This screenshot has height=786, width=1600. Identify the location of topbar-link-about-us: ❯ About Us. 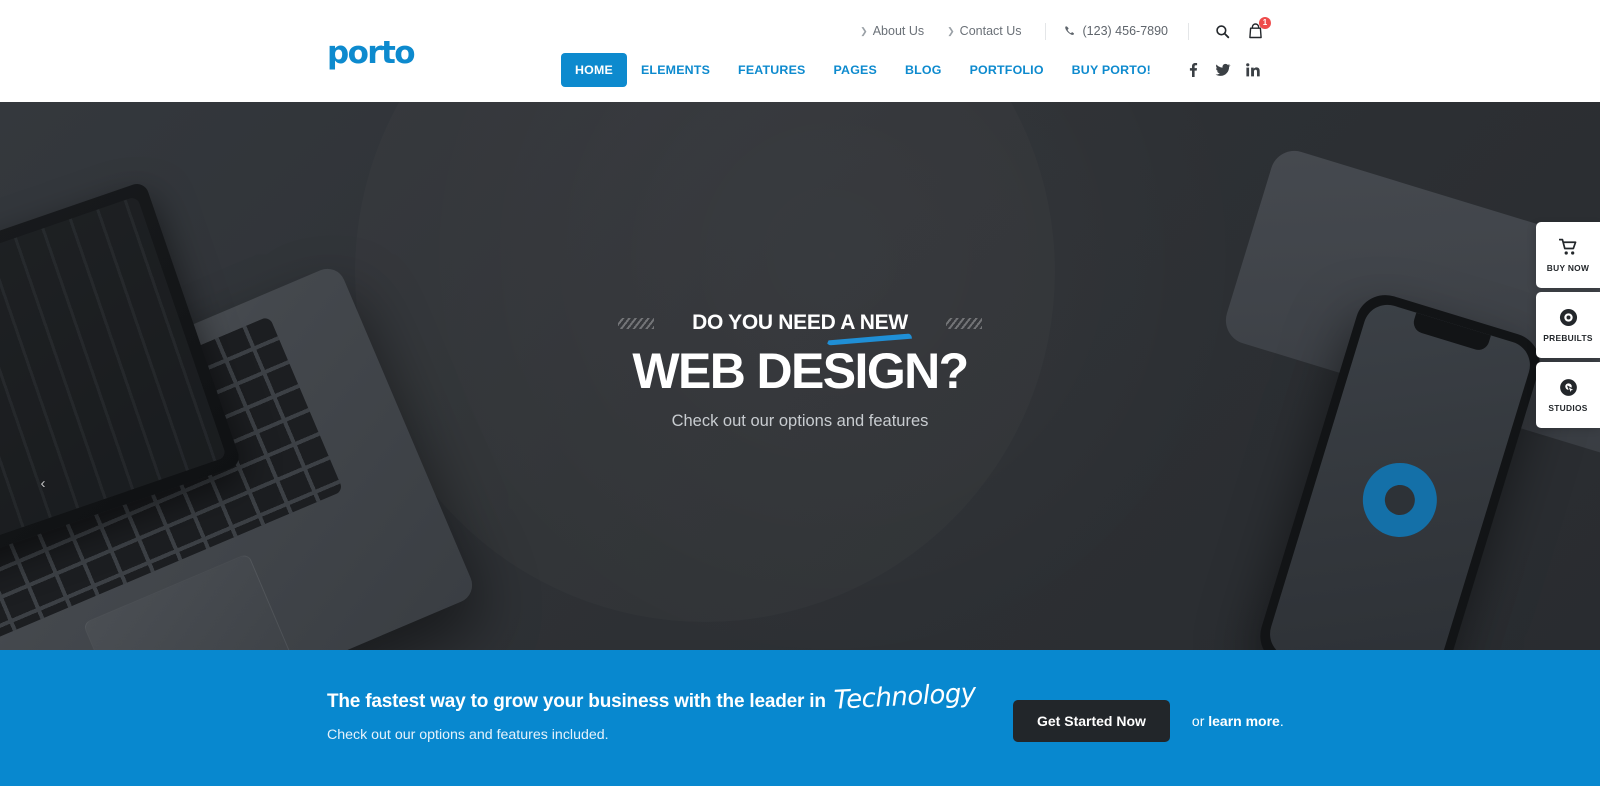
(892, 31).